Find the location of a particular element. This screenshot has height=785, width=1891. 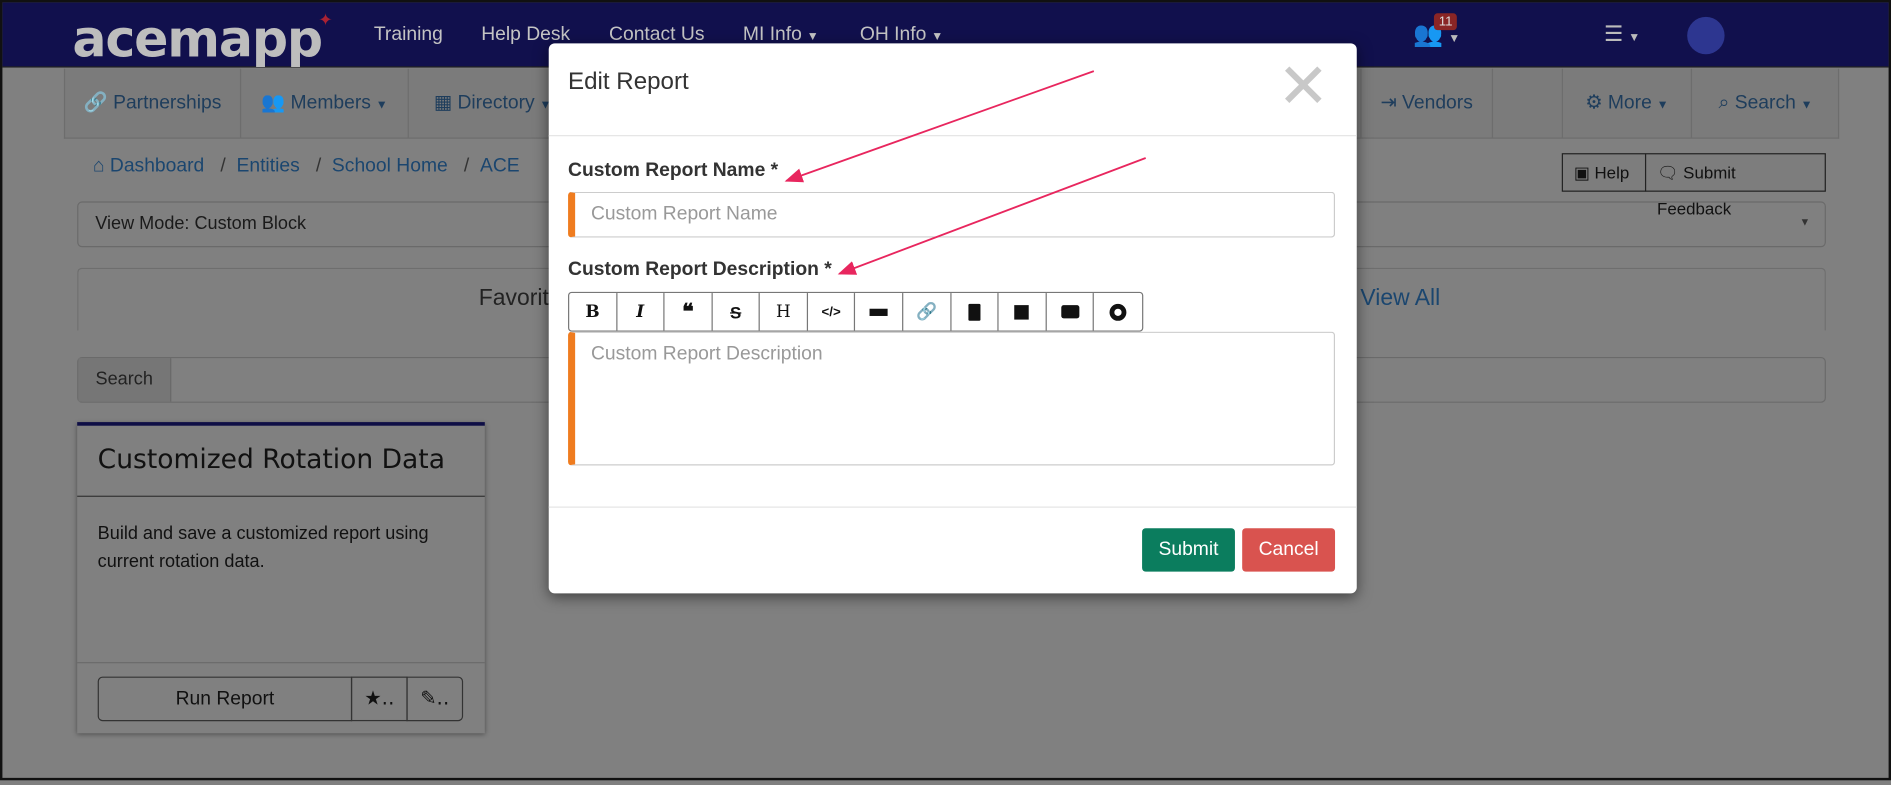

nav-label: Help Desk is located at coordinates (526, 34).